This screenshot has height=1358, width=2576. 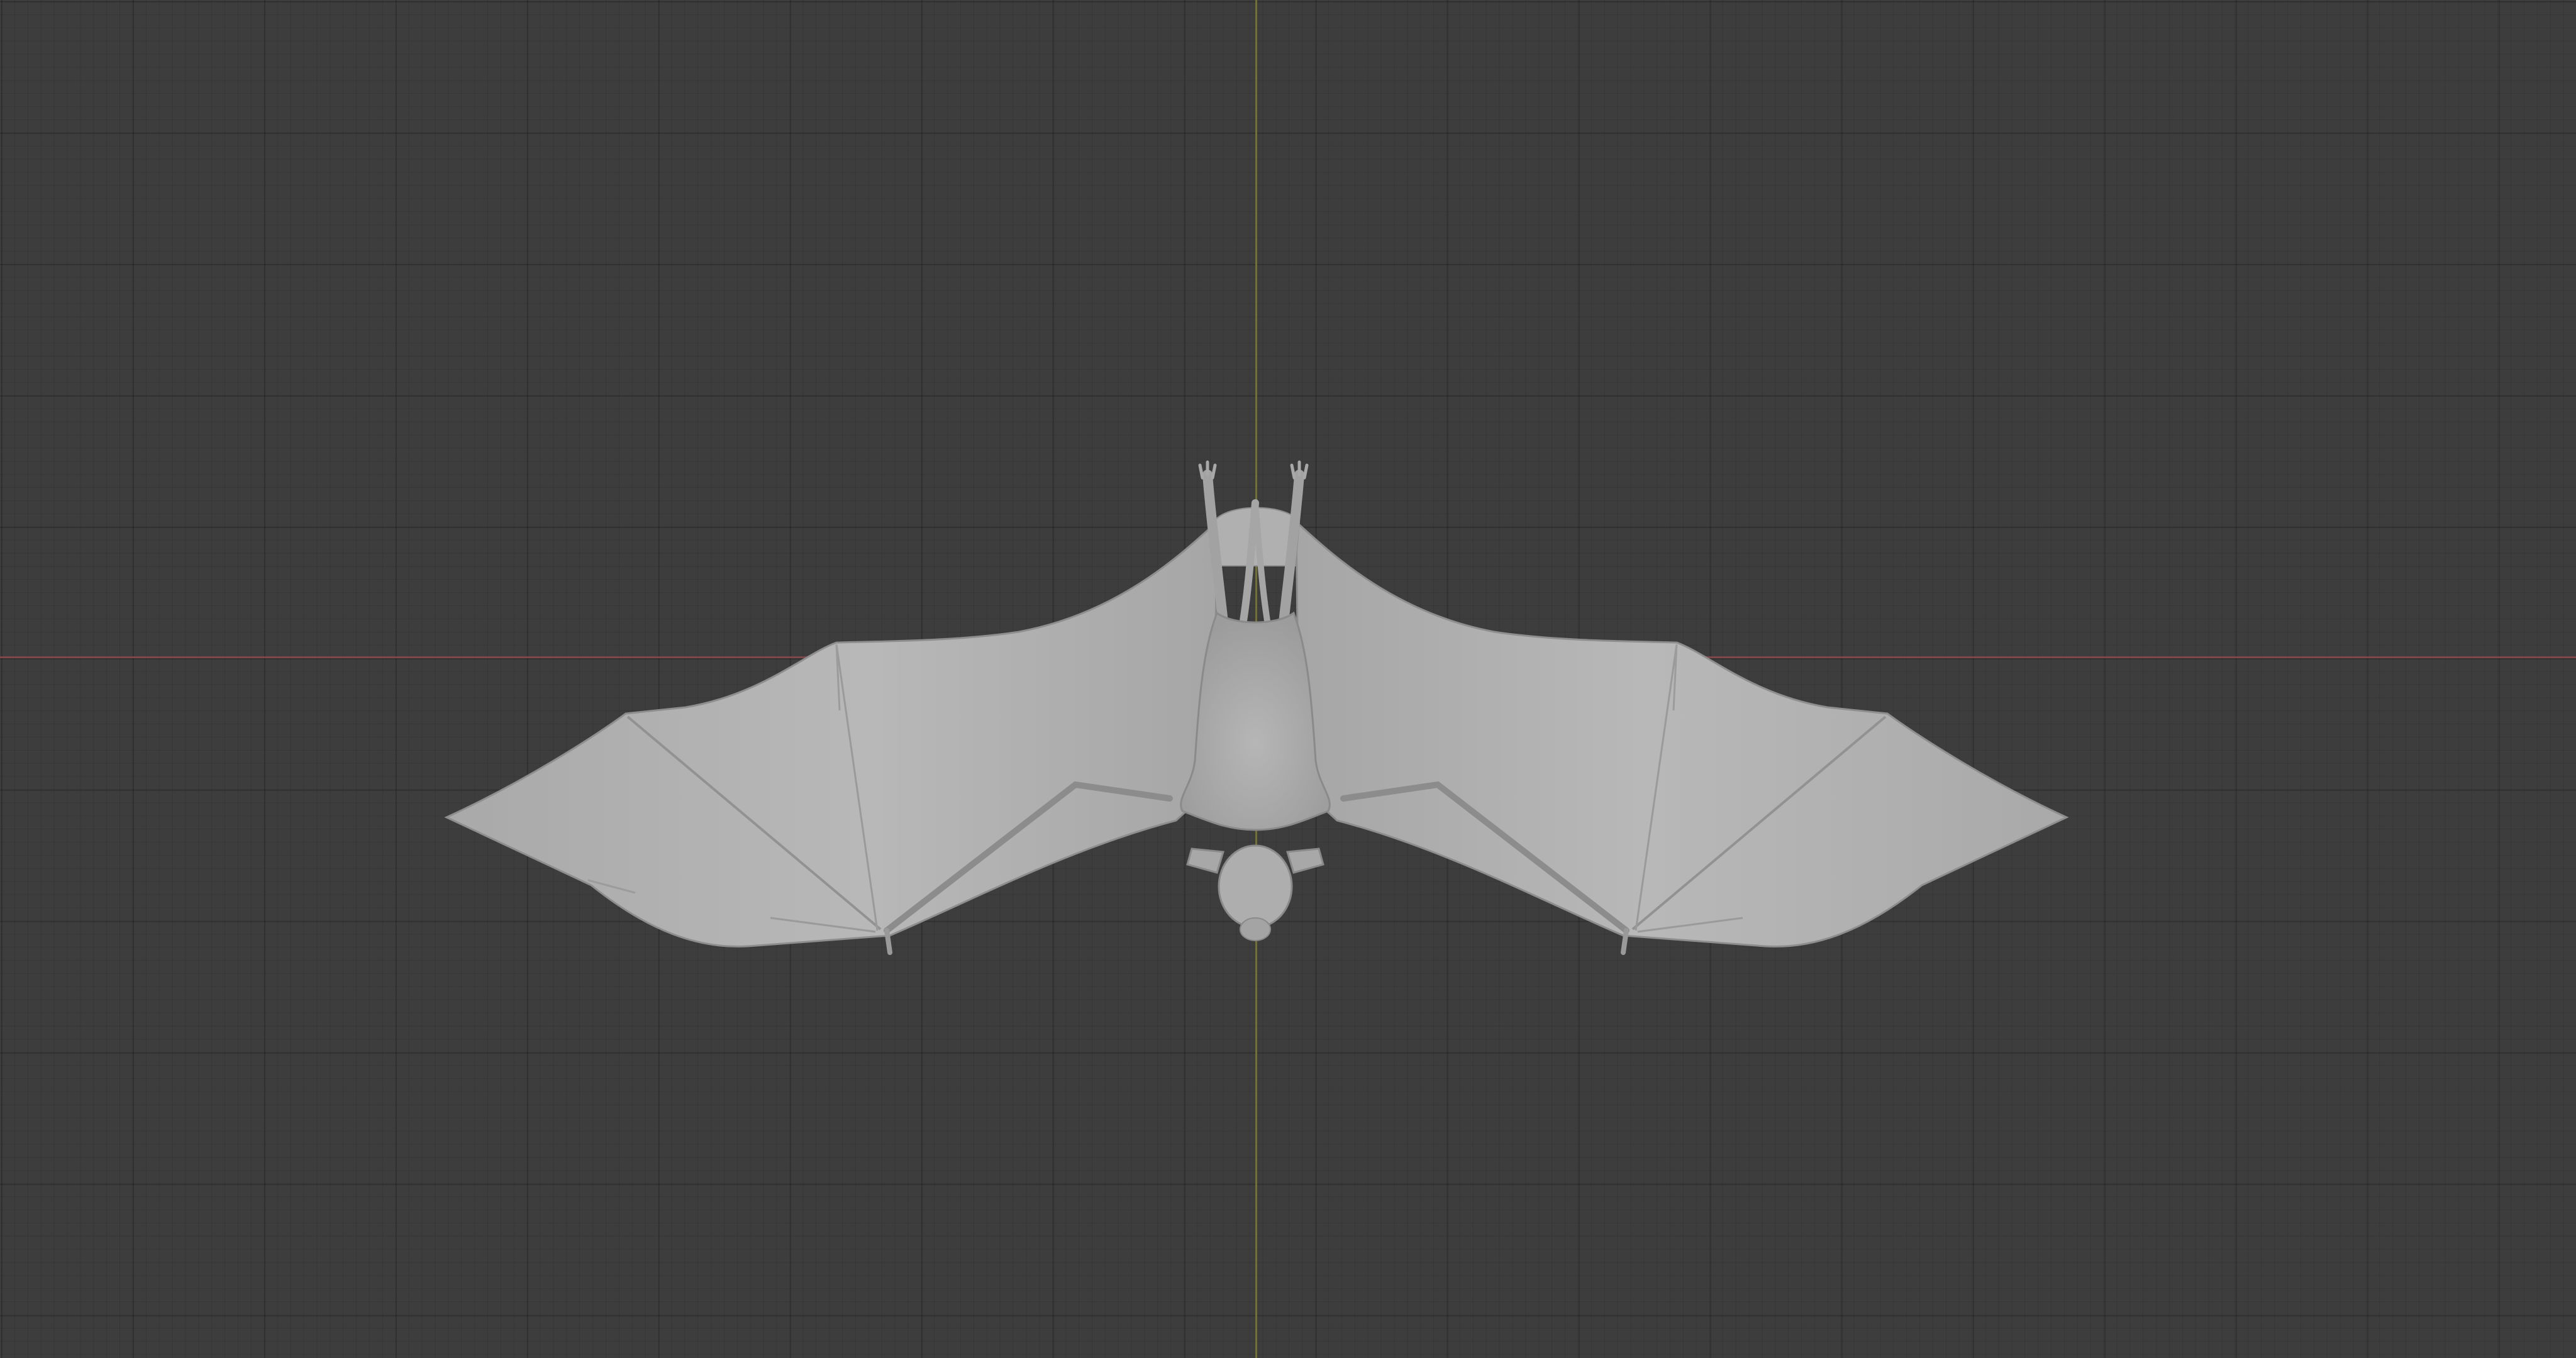 I want to click on head-shape, so click(x=1255, y=886).